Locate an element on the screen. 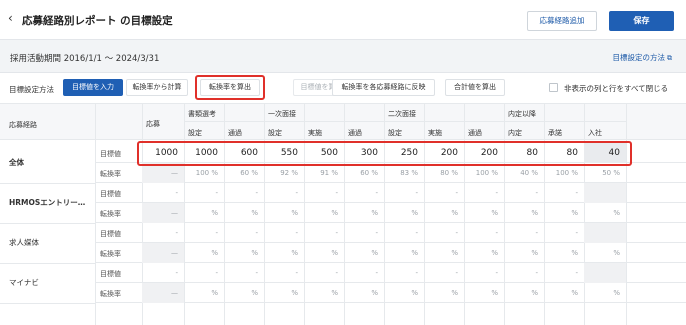 This screenshot has width=686, height=325. recruiting-period: 採用活動期間 2016/1/1 〜 2024/3/31 is located at coordinates (85, 59).